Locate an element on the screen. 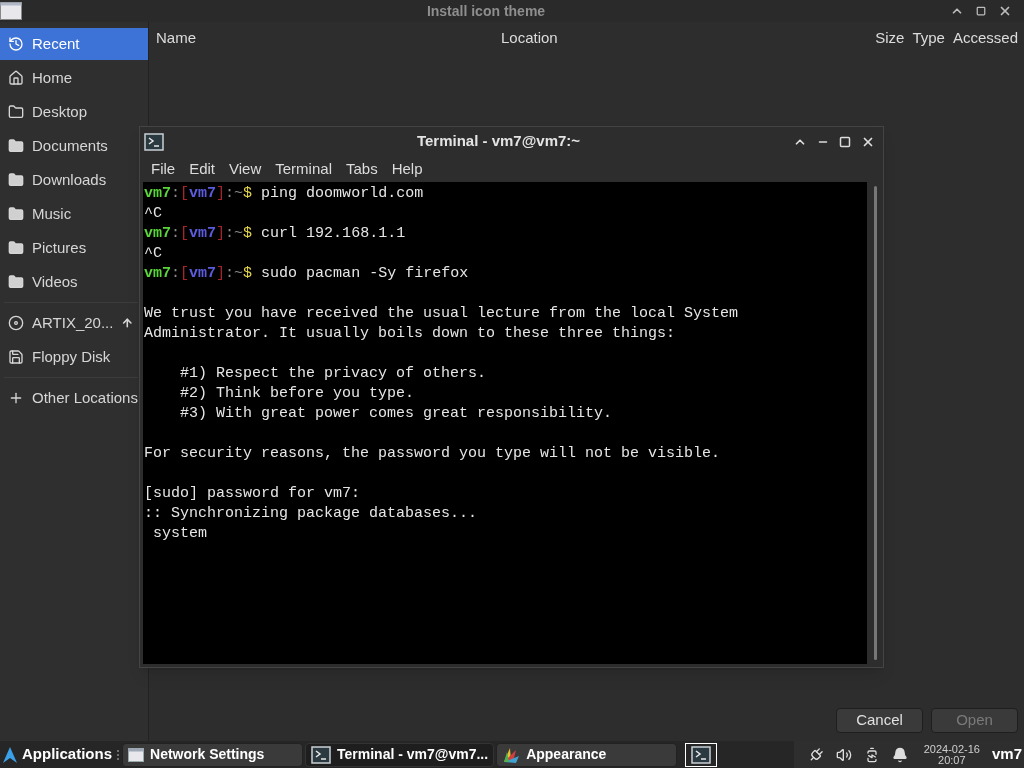  terminal-line: vm7:[vm7]:~$ sudo pacman -Sy firefox is located at coordinates (306, 274).